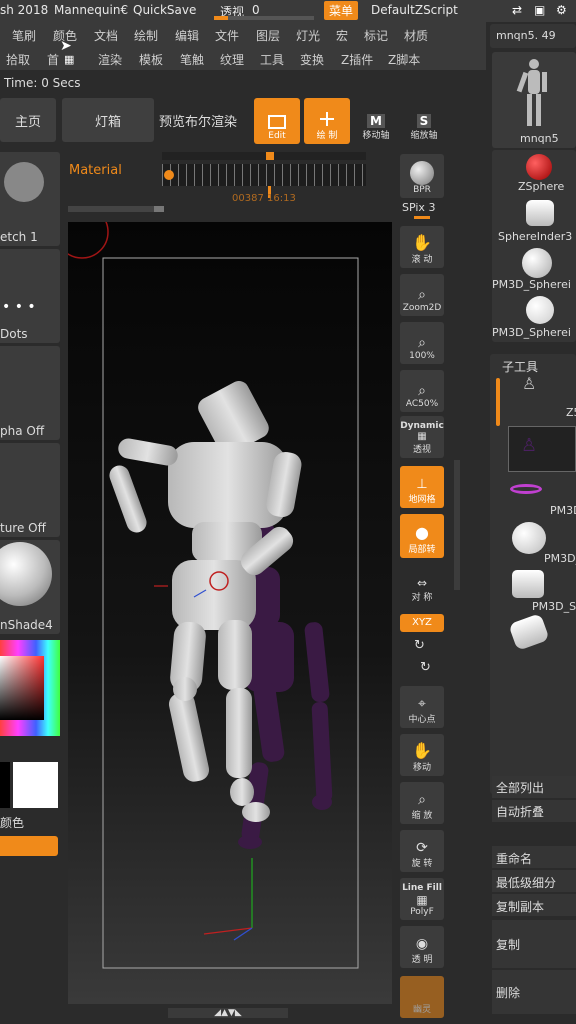 The height and width of the screenshot is (1024, 576). Describe the element at coordinates (22, 688) in the screenshot. I see `color-picker-square` at that location.